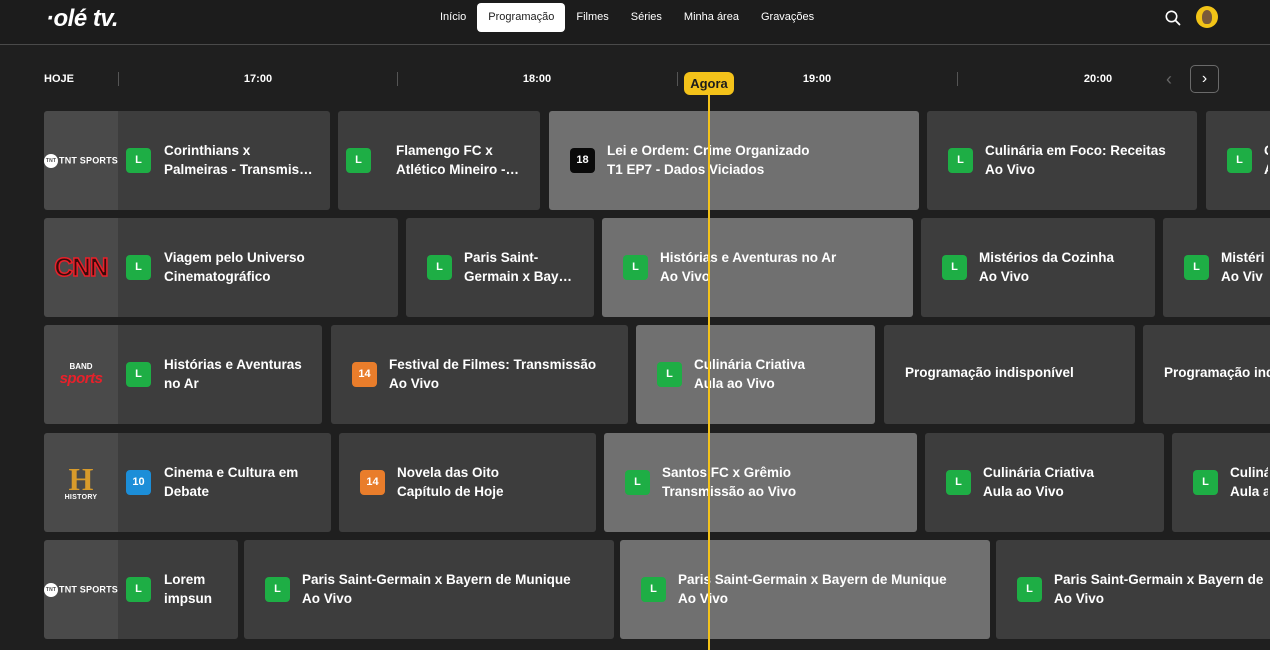  Describe the element at coordinates (711, 17) in the screenshot. I see `nav-minha-area: Minha área` at that location.